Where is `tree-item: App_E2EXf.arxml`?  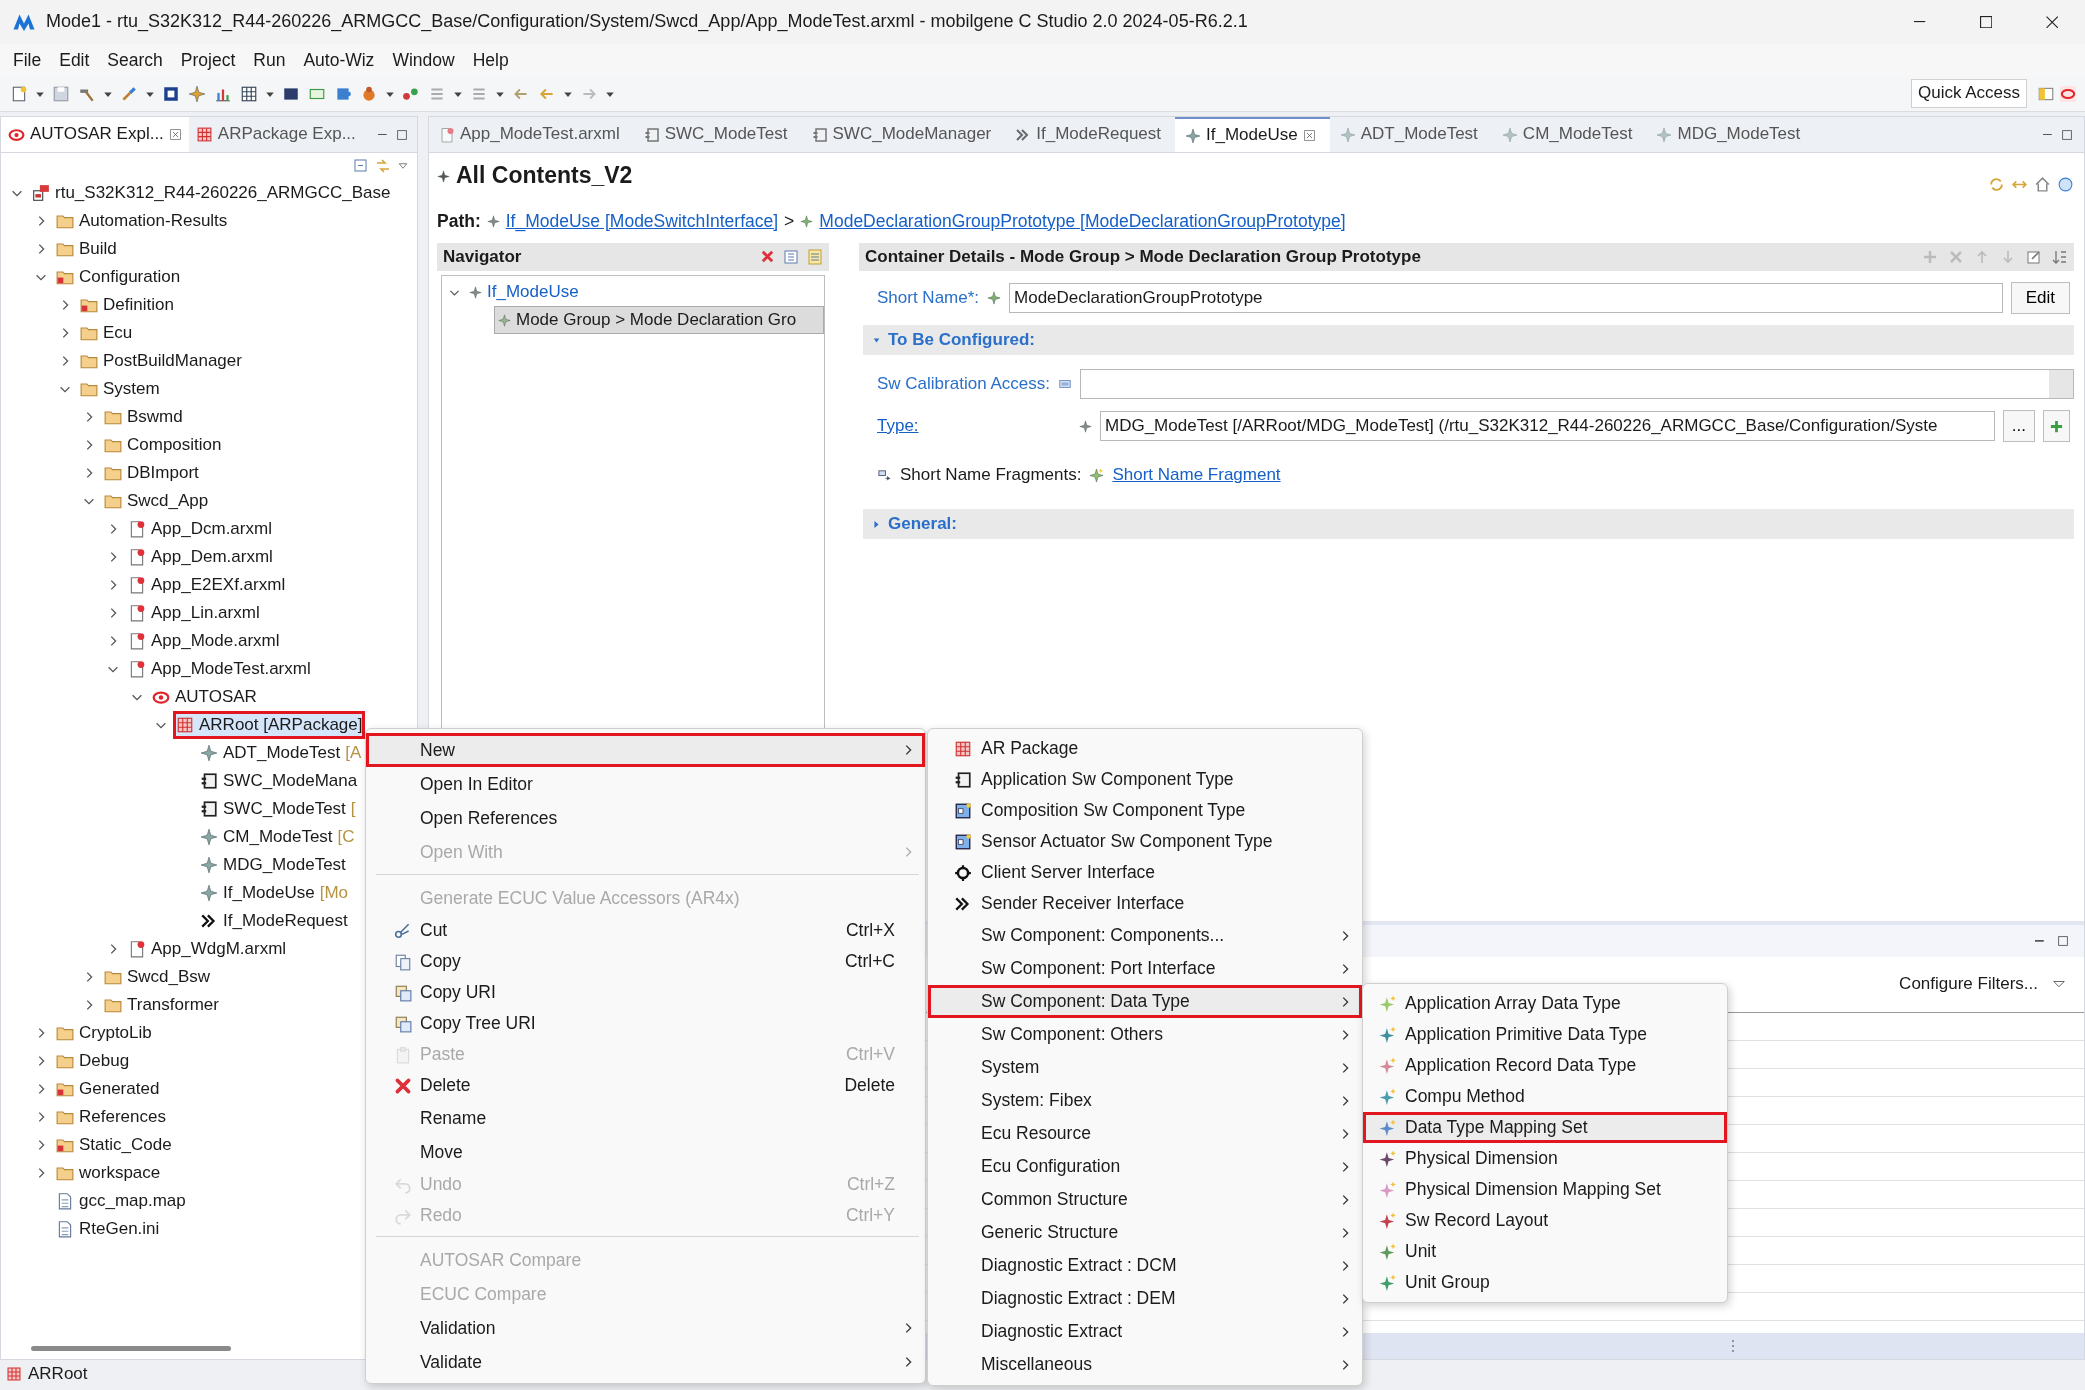 tree-item: App_E2EXf.arxml is located at coordinates (207, 585).